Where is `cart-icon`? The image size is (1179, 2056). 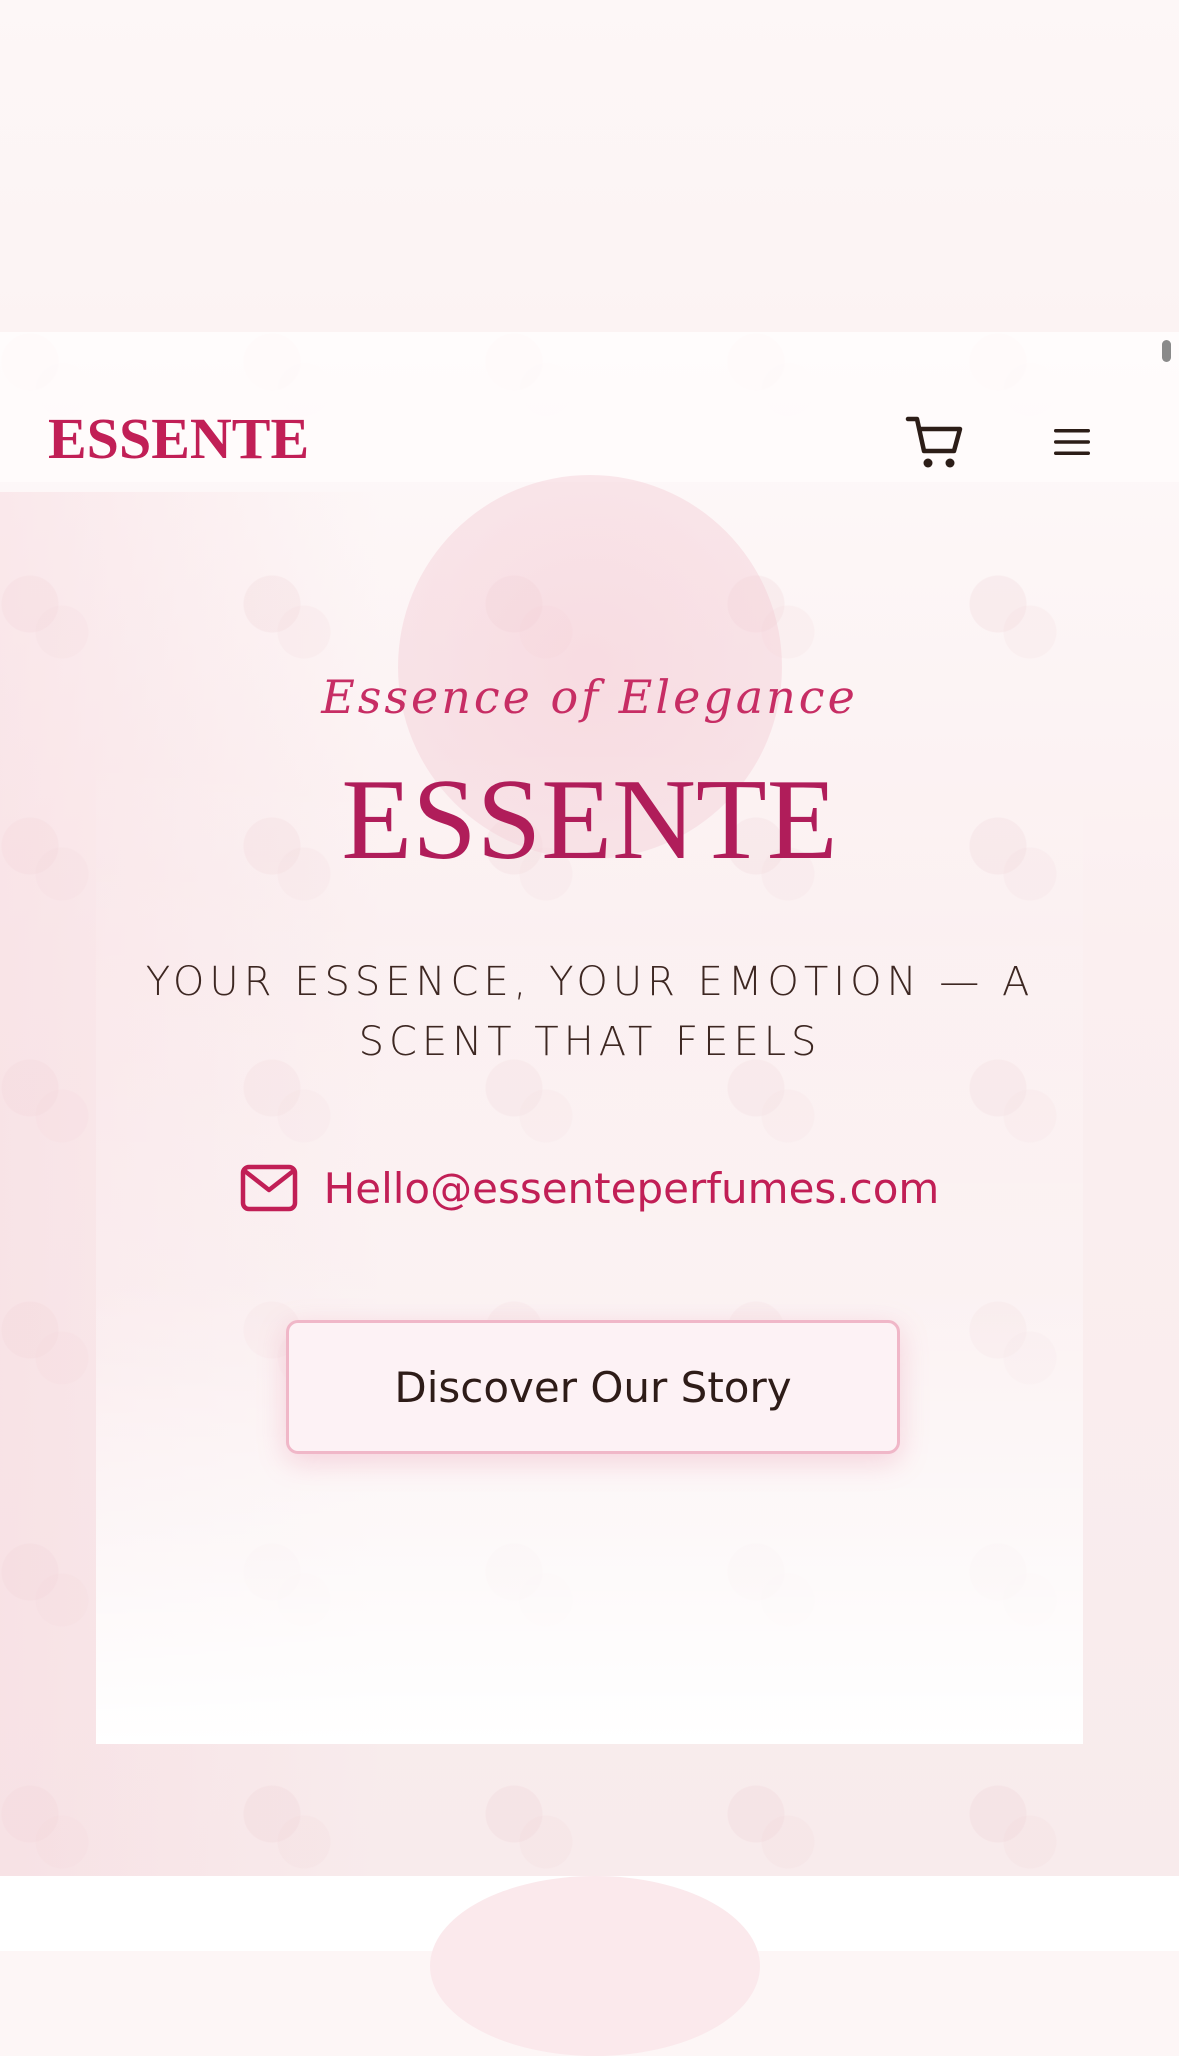 cart-icon is located at coordinates (934, 442).